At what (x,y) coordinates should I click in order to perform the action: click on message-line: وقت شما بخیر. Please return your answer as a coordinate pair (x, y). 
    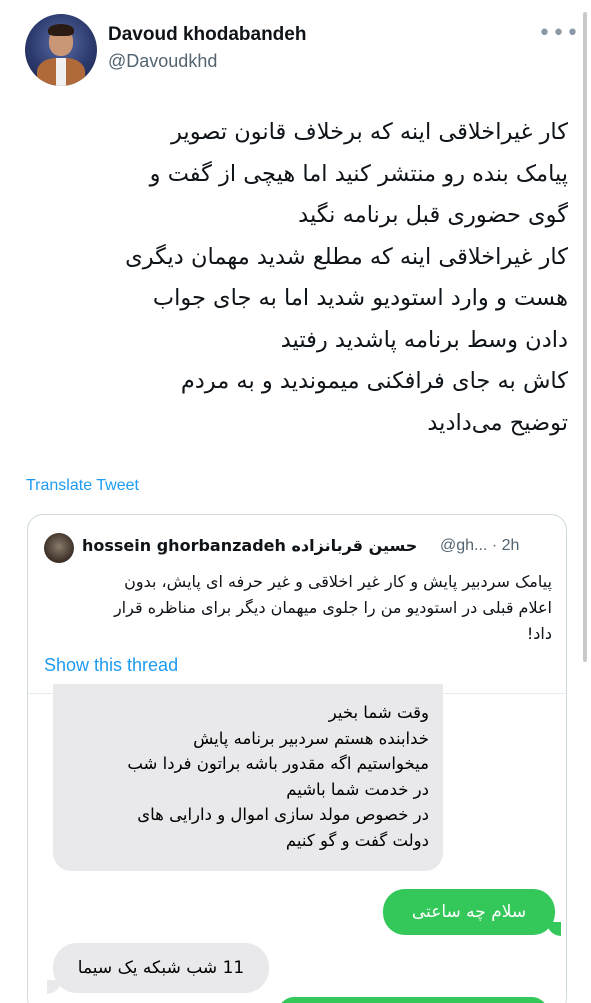
    Looking at the image, I should click on (378, 712).